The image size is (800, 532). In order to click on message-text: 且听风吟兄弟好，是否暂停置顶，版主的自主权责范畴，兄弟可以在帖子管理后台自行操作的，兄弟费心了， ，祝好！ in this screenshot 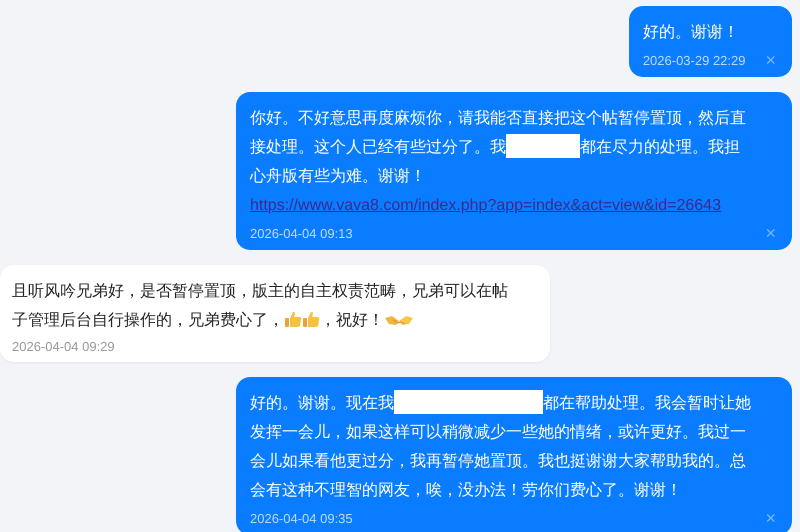, I will do `click(260, 306)`.